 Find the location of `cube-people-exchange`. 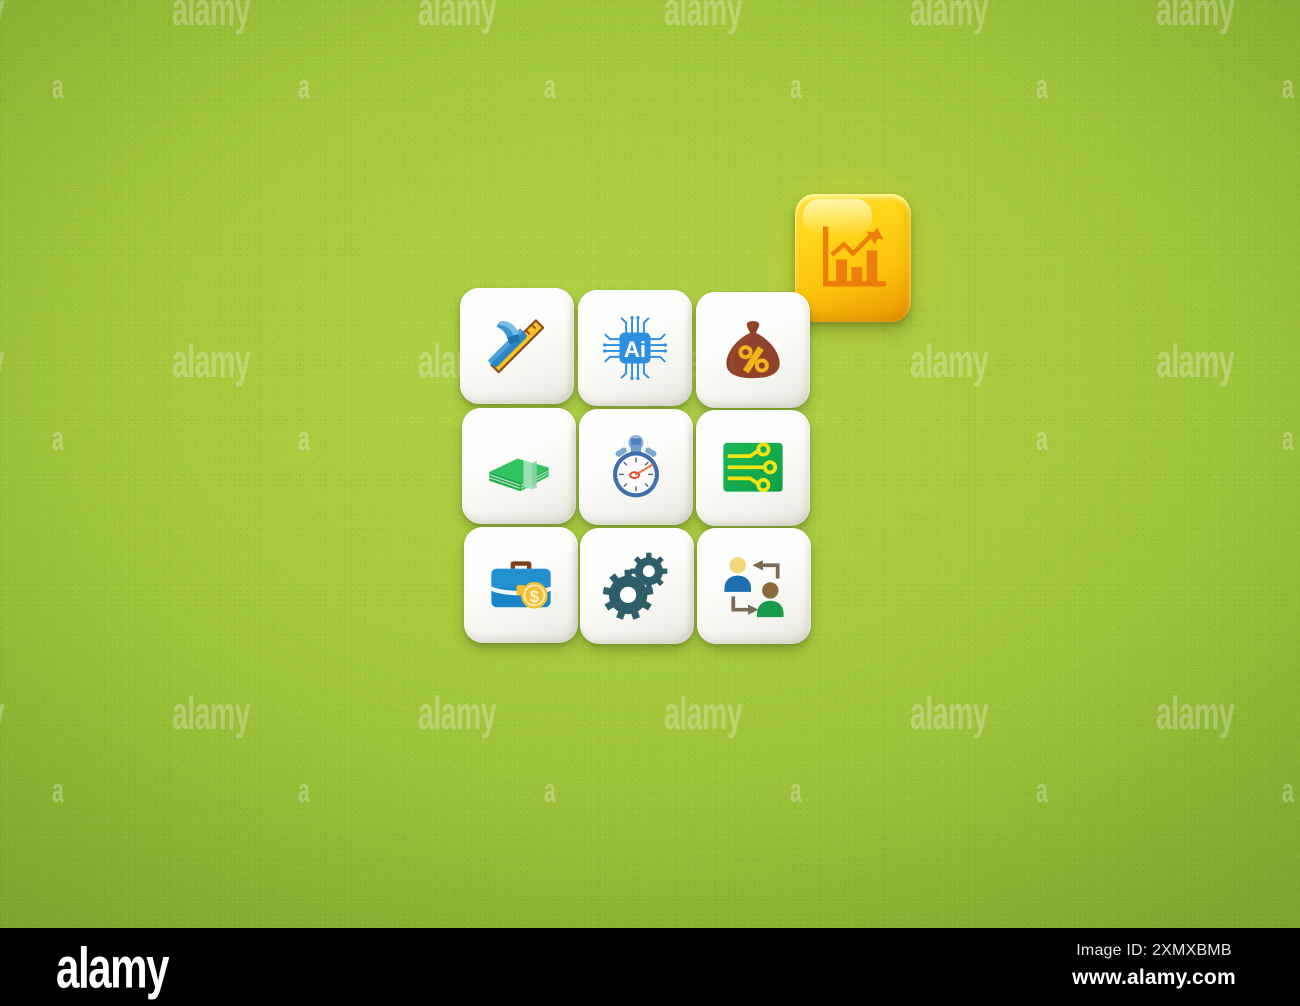

cube-people-exchange is located at coordinates (754, 586).